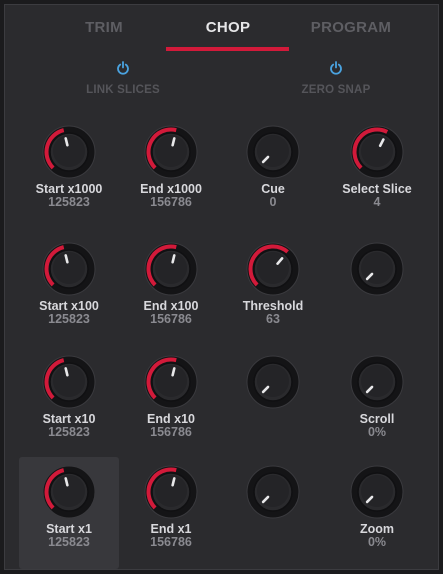 Image resolution: width=443 pixels, height=574 pixels. What do you see at coordinates (273, 269) in the screenshot?
I see `knob-threshold` at bounding box center [273, 269].